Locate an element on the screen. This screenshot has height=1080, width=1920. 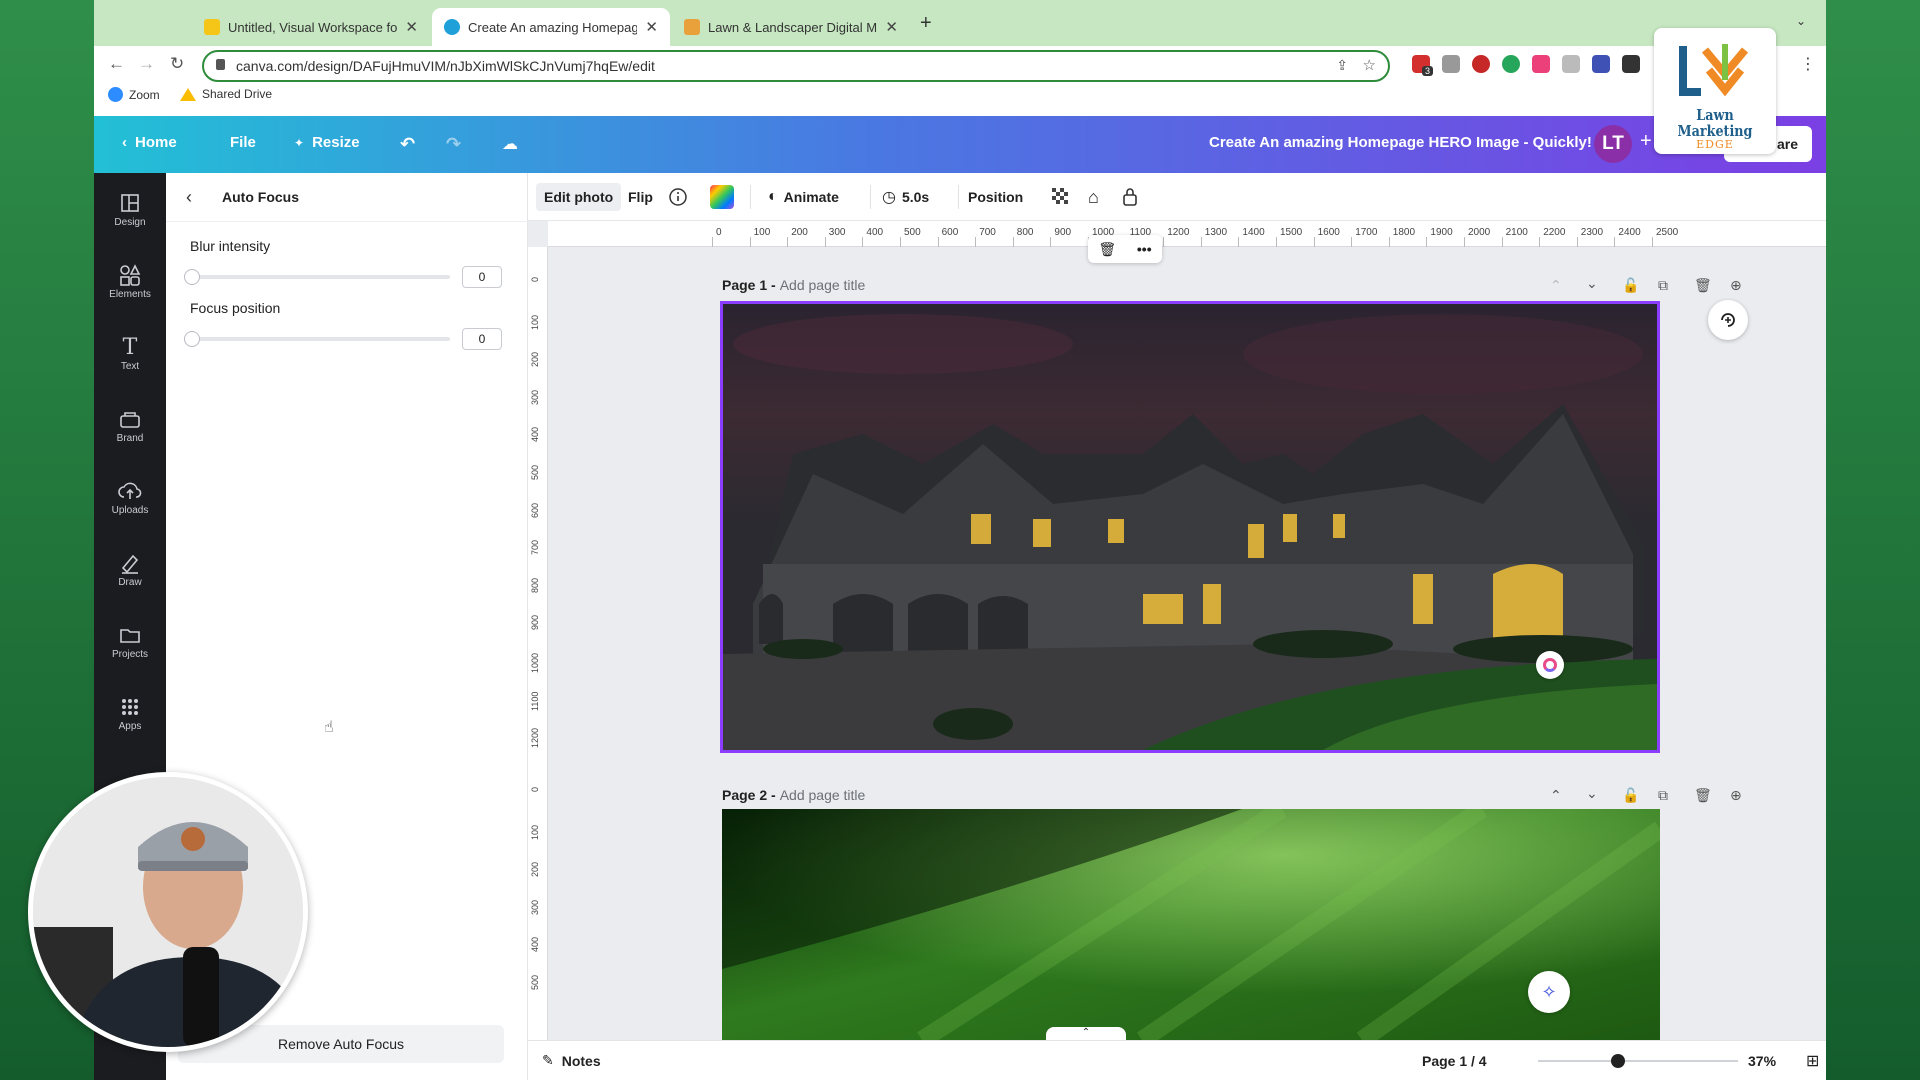
blur-intensity-input: 0 is located at coordinates (482, 277).